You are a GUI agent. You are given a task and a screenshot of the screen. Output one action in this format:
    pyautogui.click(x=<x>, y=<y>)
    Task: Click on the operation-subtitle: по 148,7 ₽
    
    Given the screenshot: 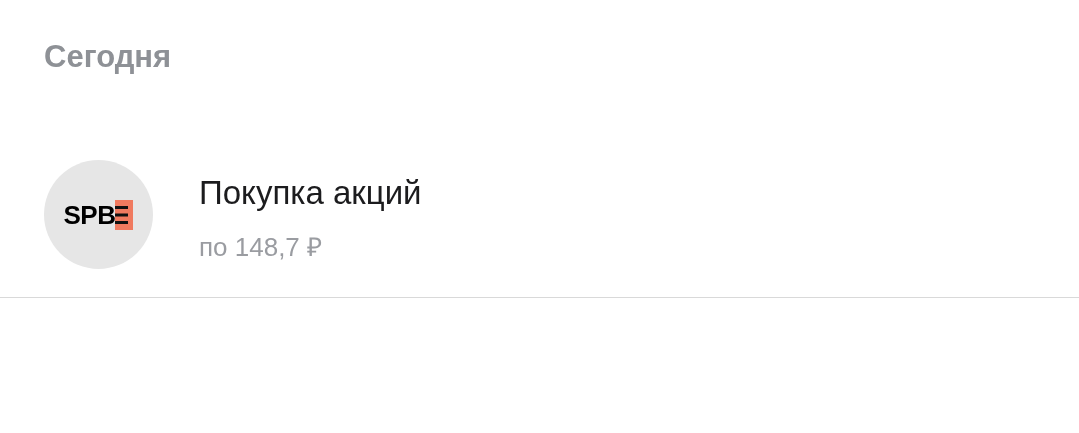 What is the action you would take?
    pyautogui.click(x=261, y=247)
    